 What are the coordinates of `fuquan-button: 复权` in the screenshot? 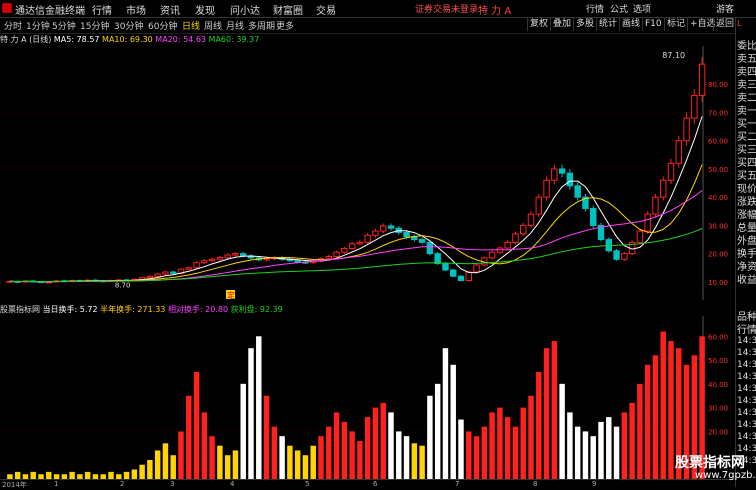 It's located at (538, 24).